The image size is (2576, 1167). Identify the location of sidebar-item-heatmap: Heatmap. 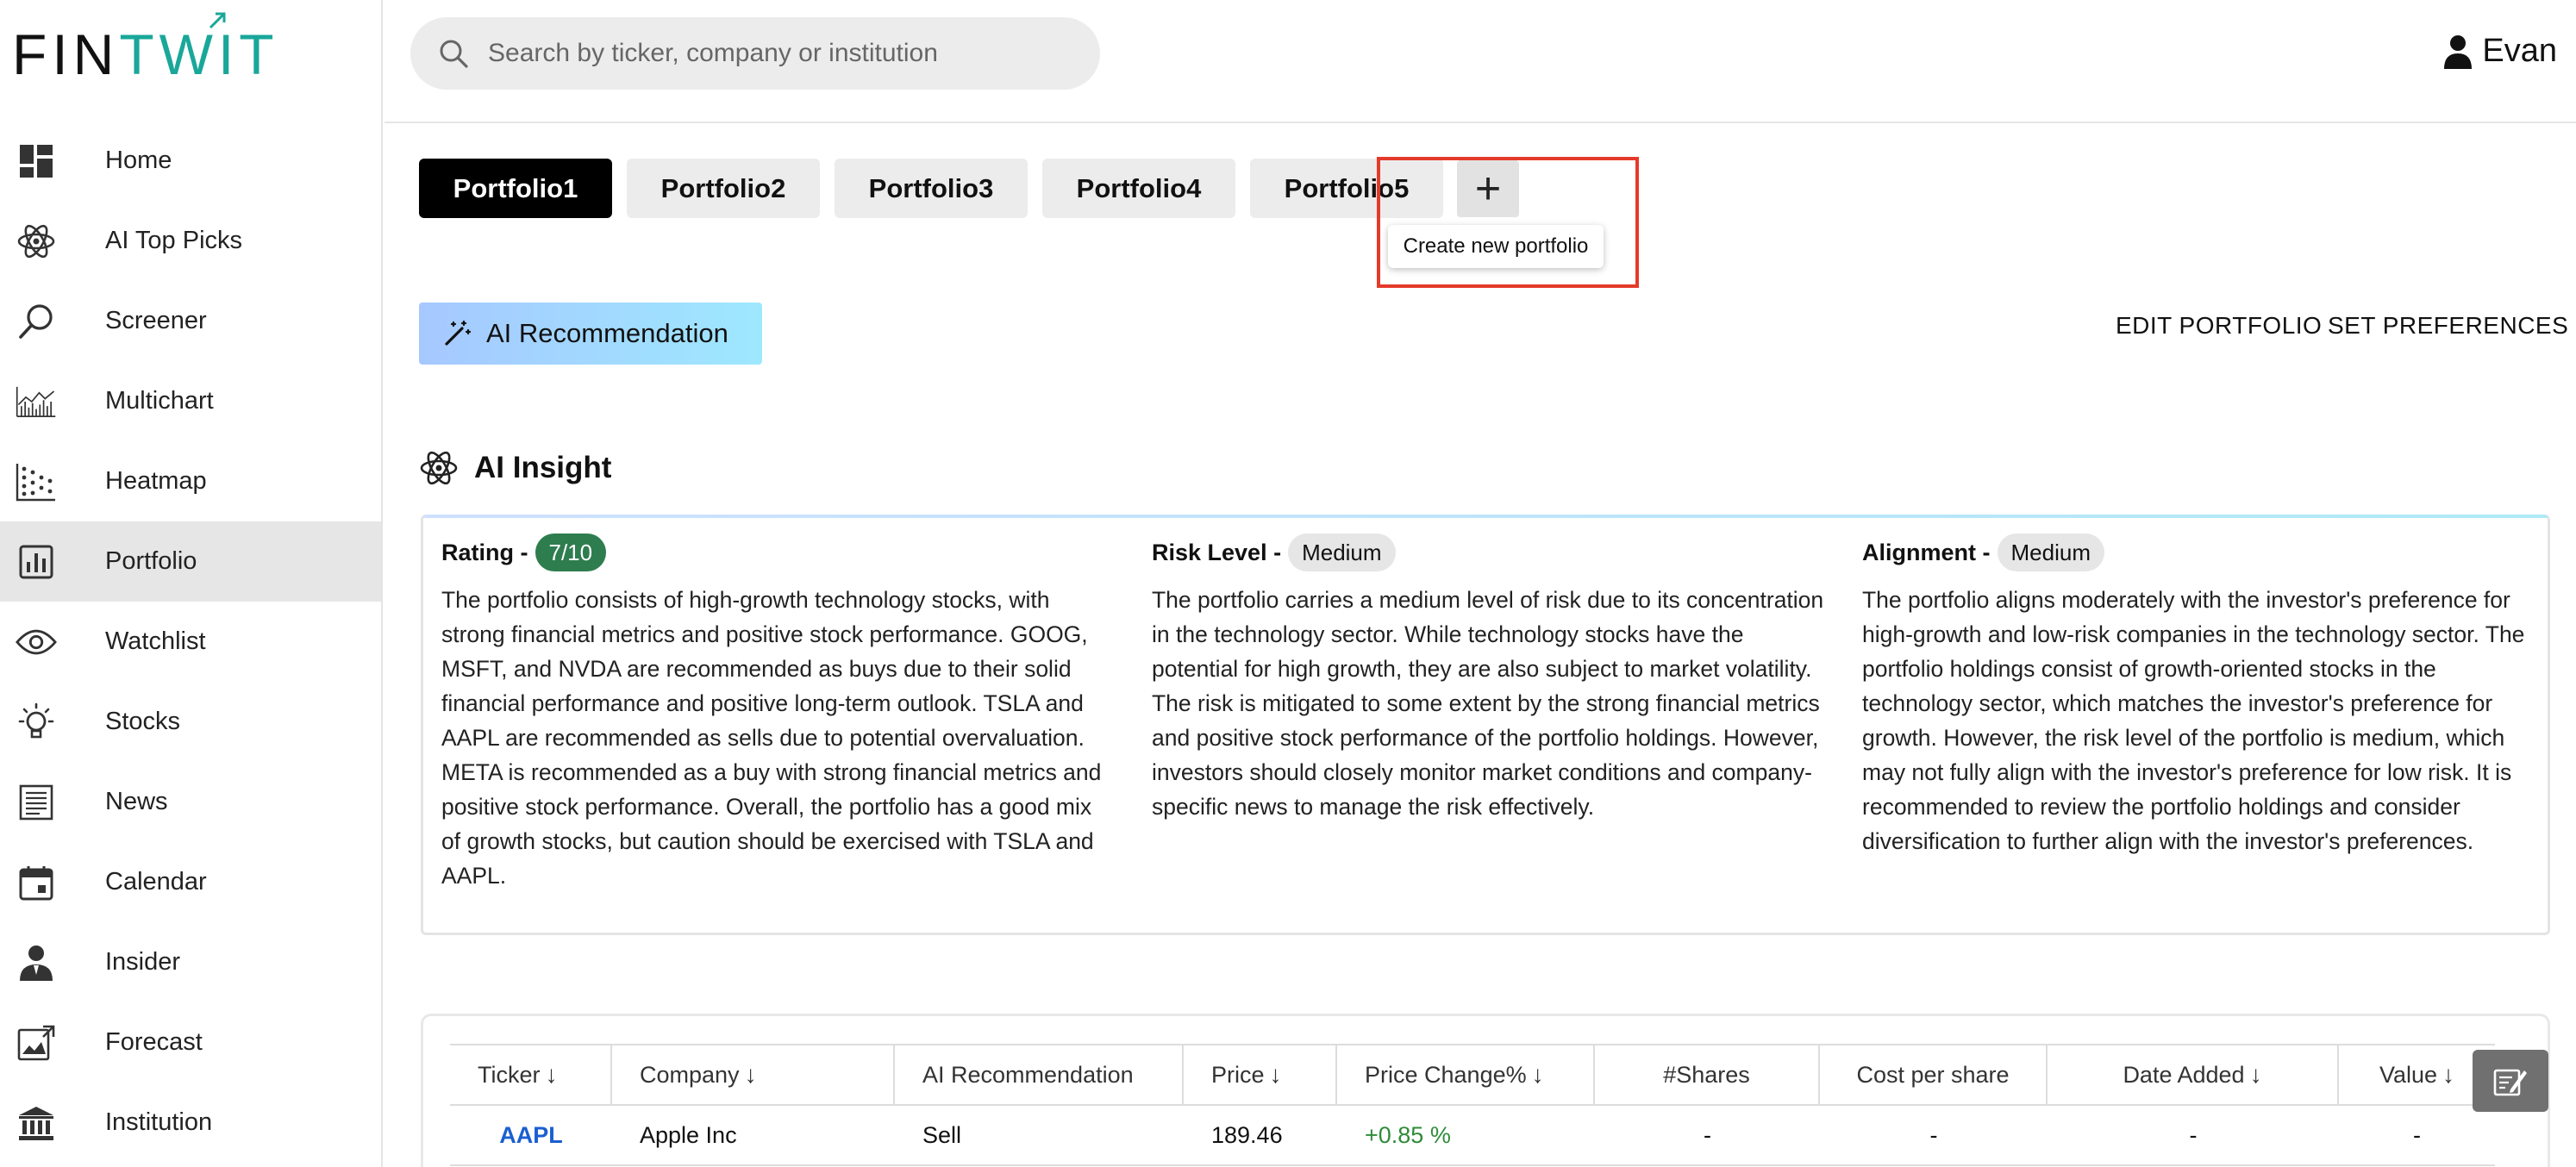
(190, 481).